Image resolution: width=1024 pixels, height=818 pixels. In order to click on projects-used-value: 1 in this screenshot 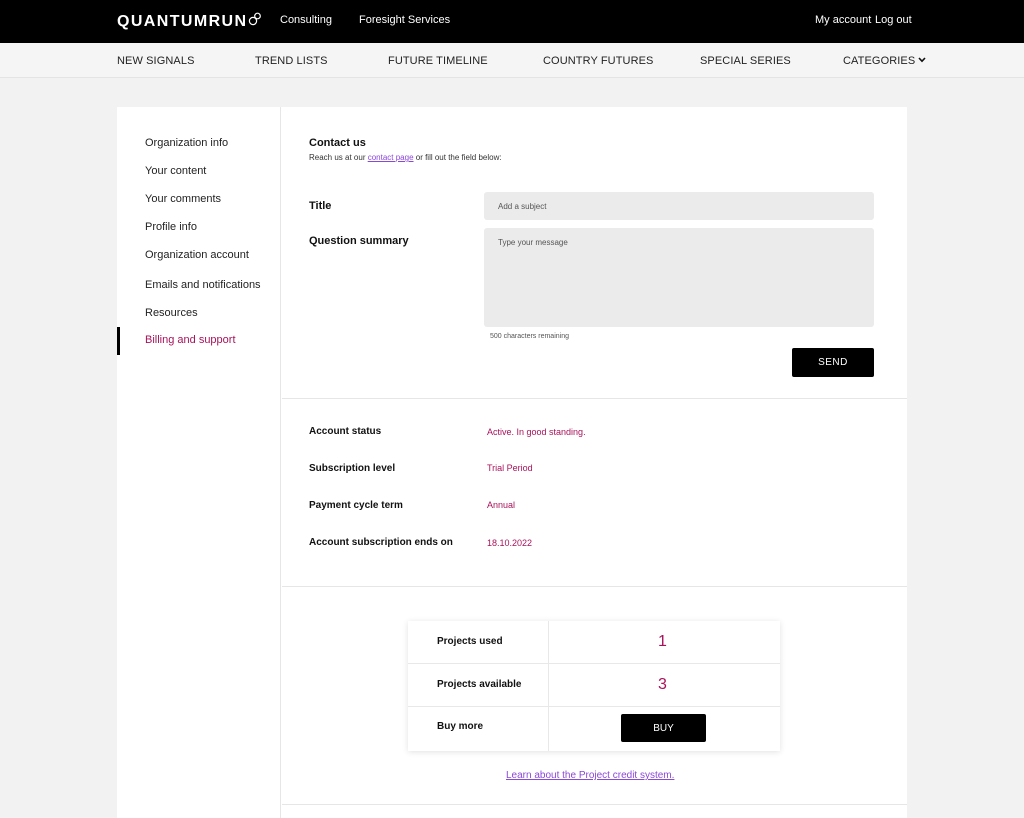, I will do `click(662, 641)`.